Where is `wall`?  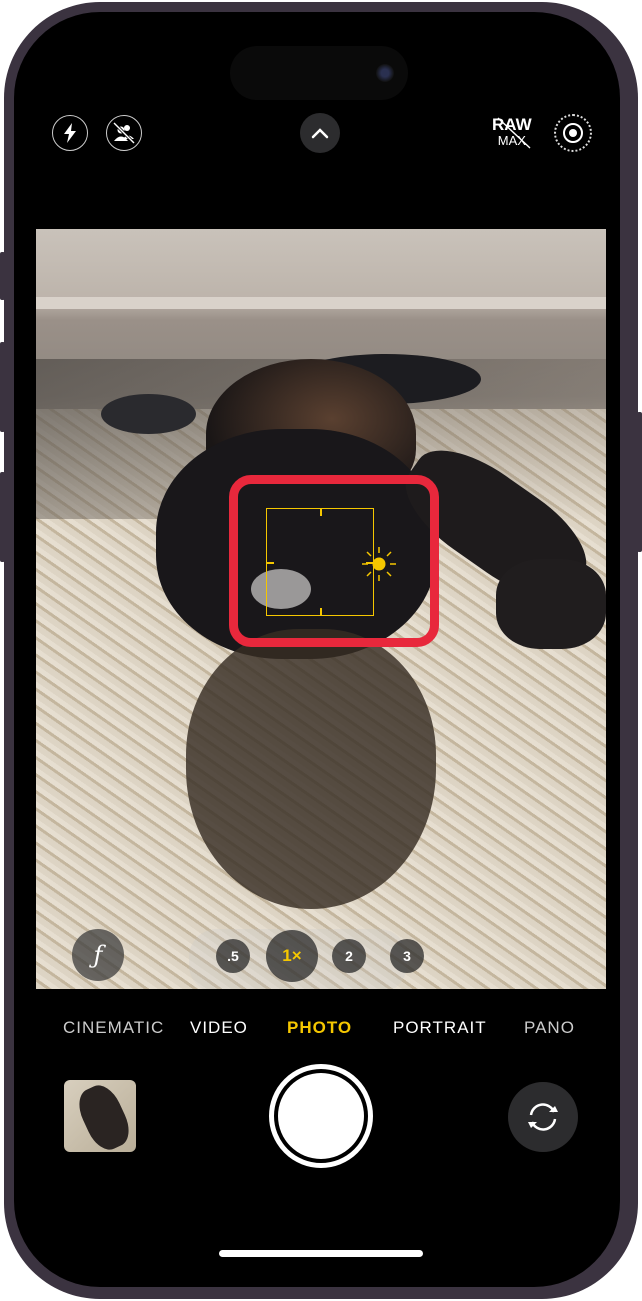
wall is located at coordinates (321, 264).